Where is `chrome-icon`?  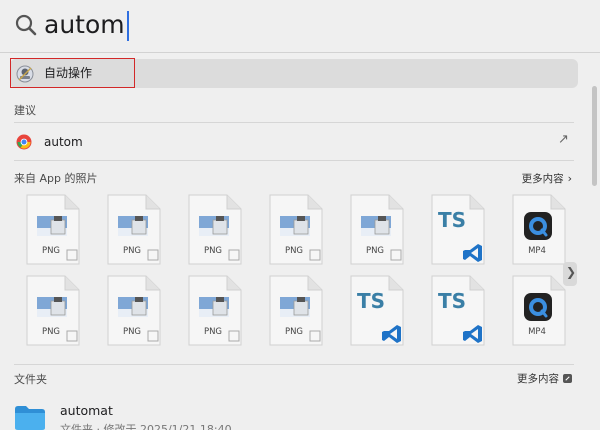 chrome-icon is located at coordinates (24, 142).